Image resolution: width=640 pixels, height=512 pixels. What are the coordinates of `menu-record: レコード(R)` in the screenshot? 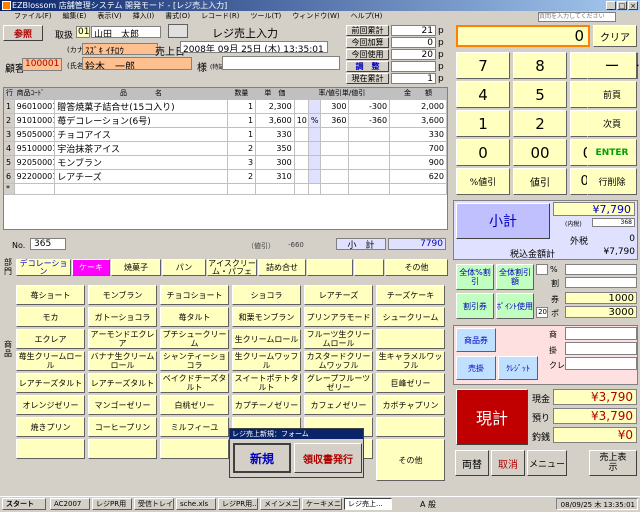 It's located at (220, 16).